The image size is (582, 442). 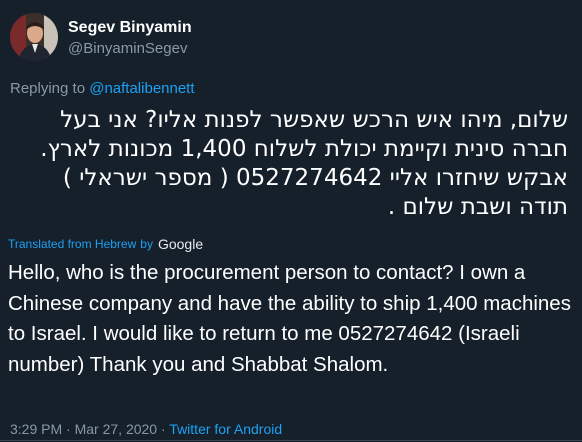 I want to click on replying-prefix: Replying to, so click(x=50, y=88).